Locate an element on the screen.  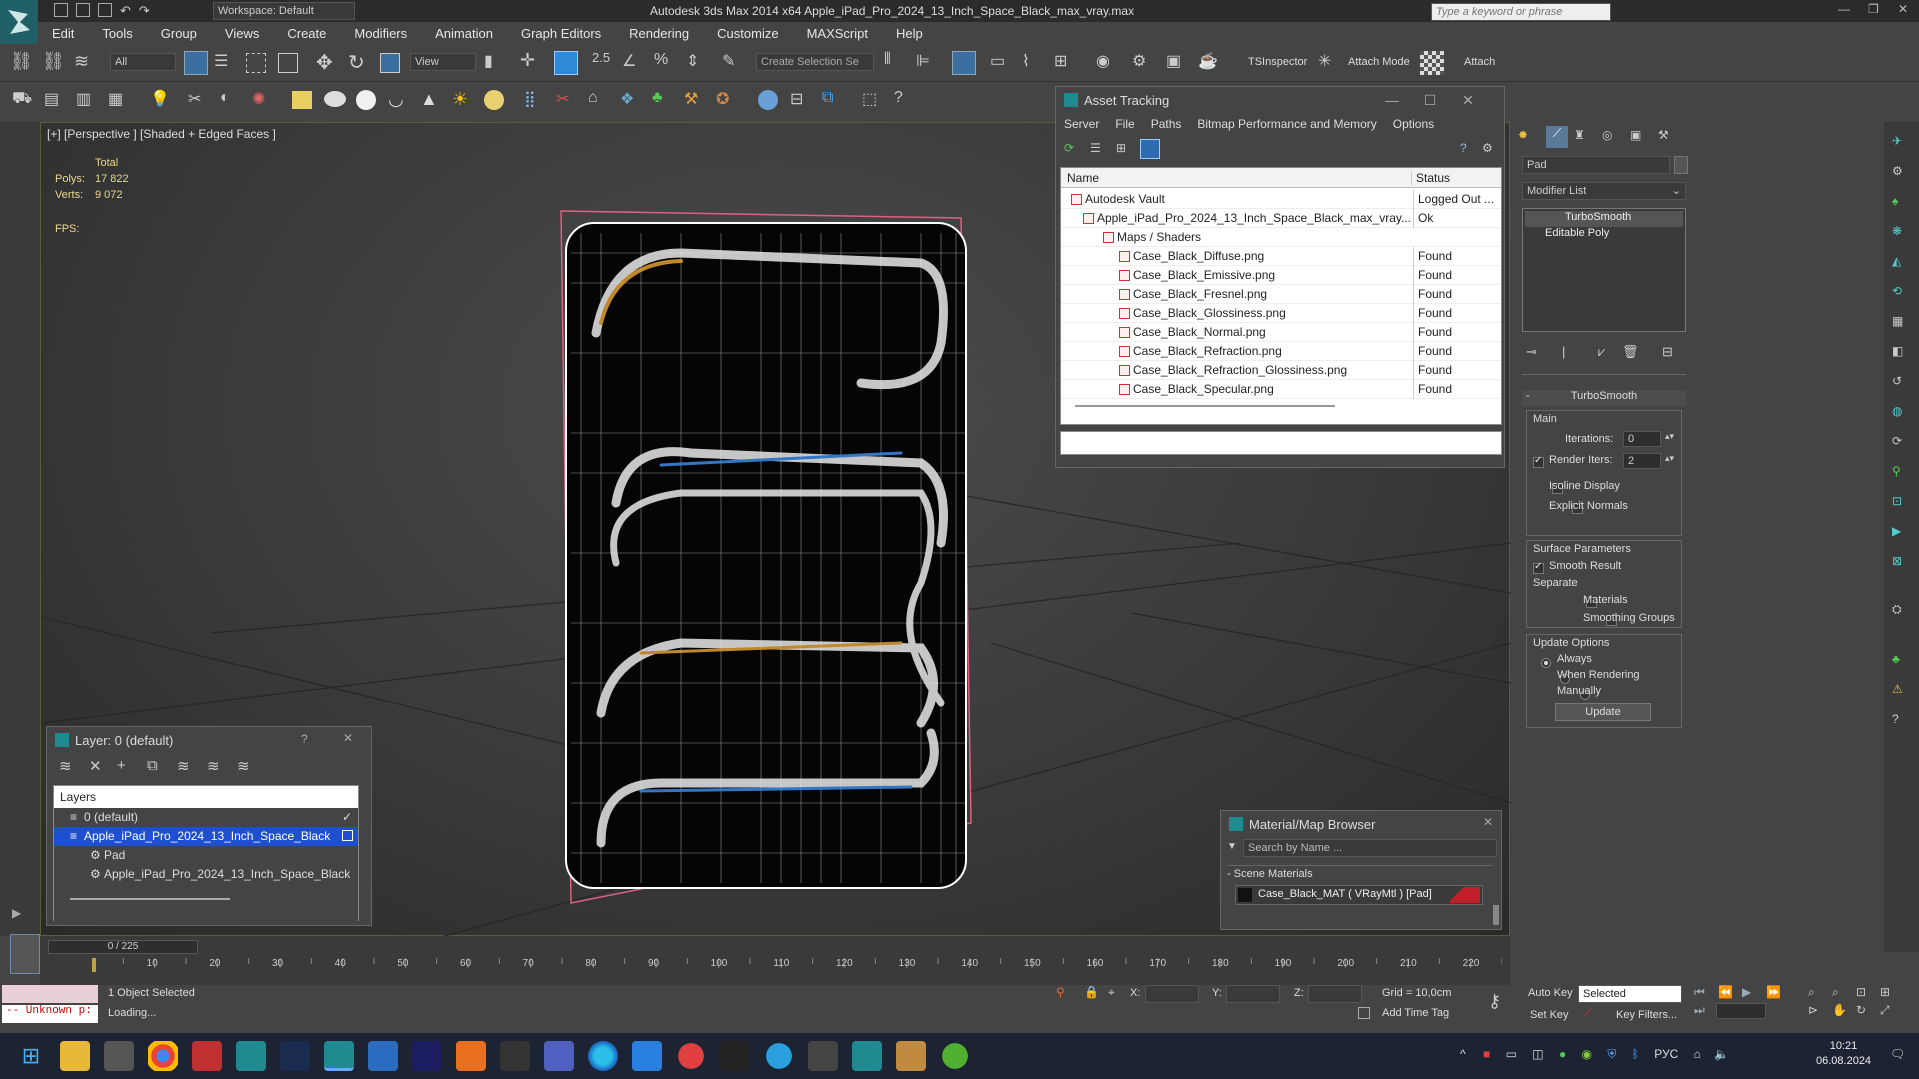
zoom-extents-all-icon: ⊞ is located at coordinates (1885, 992).